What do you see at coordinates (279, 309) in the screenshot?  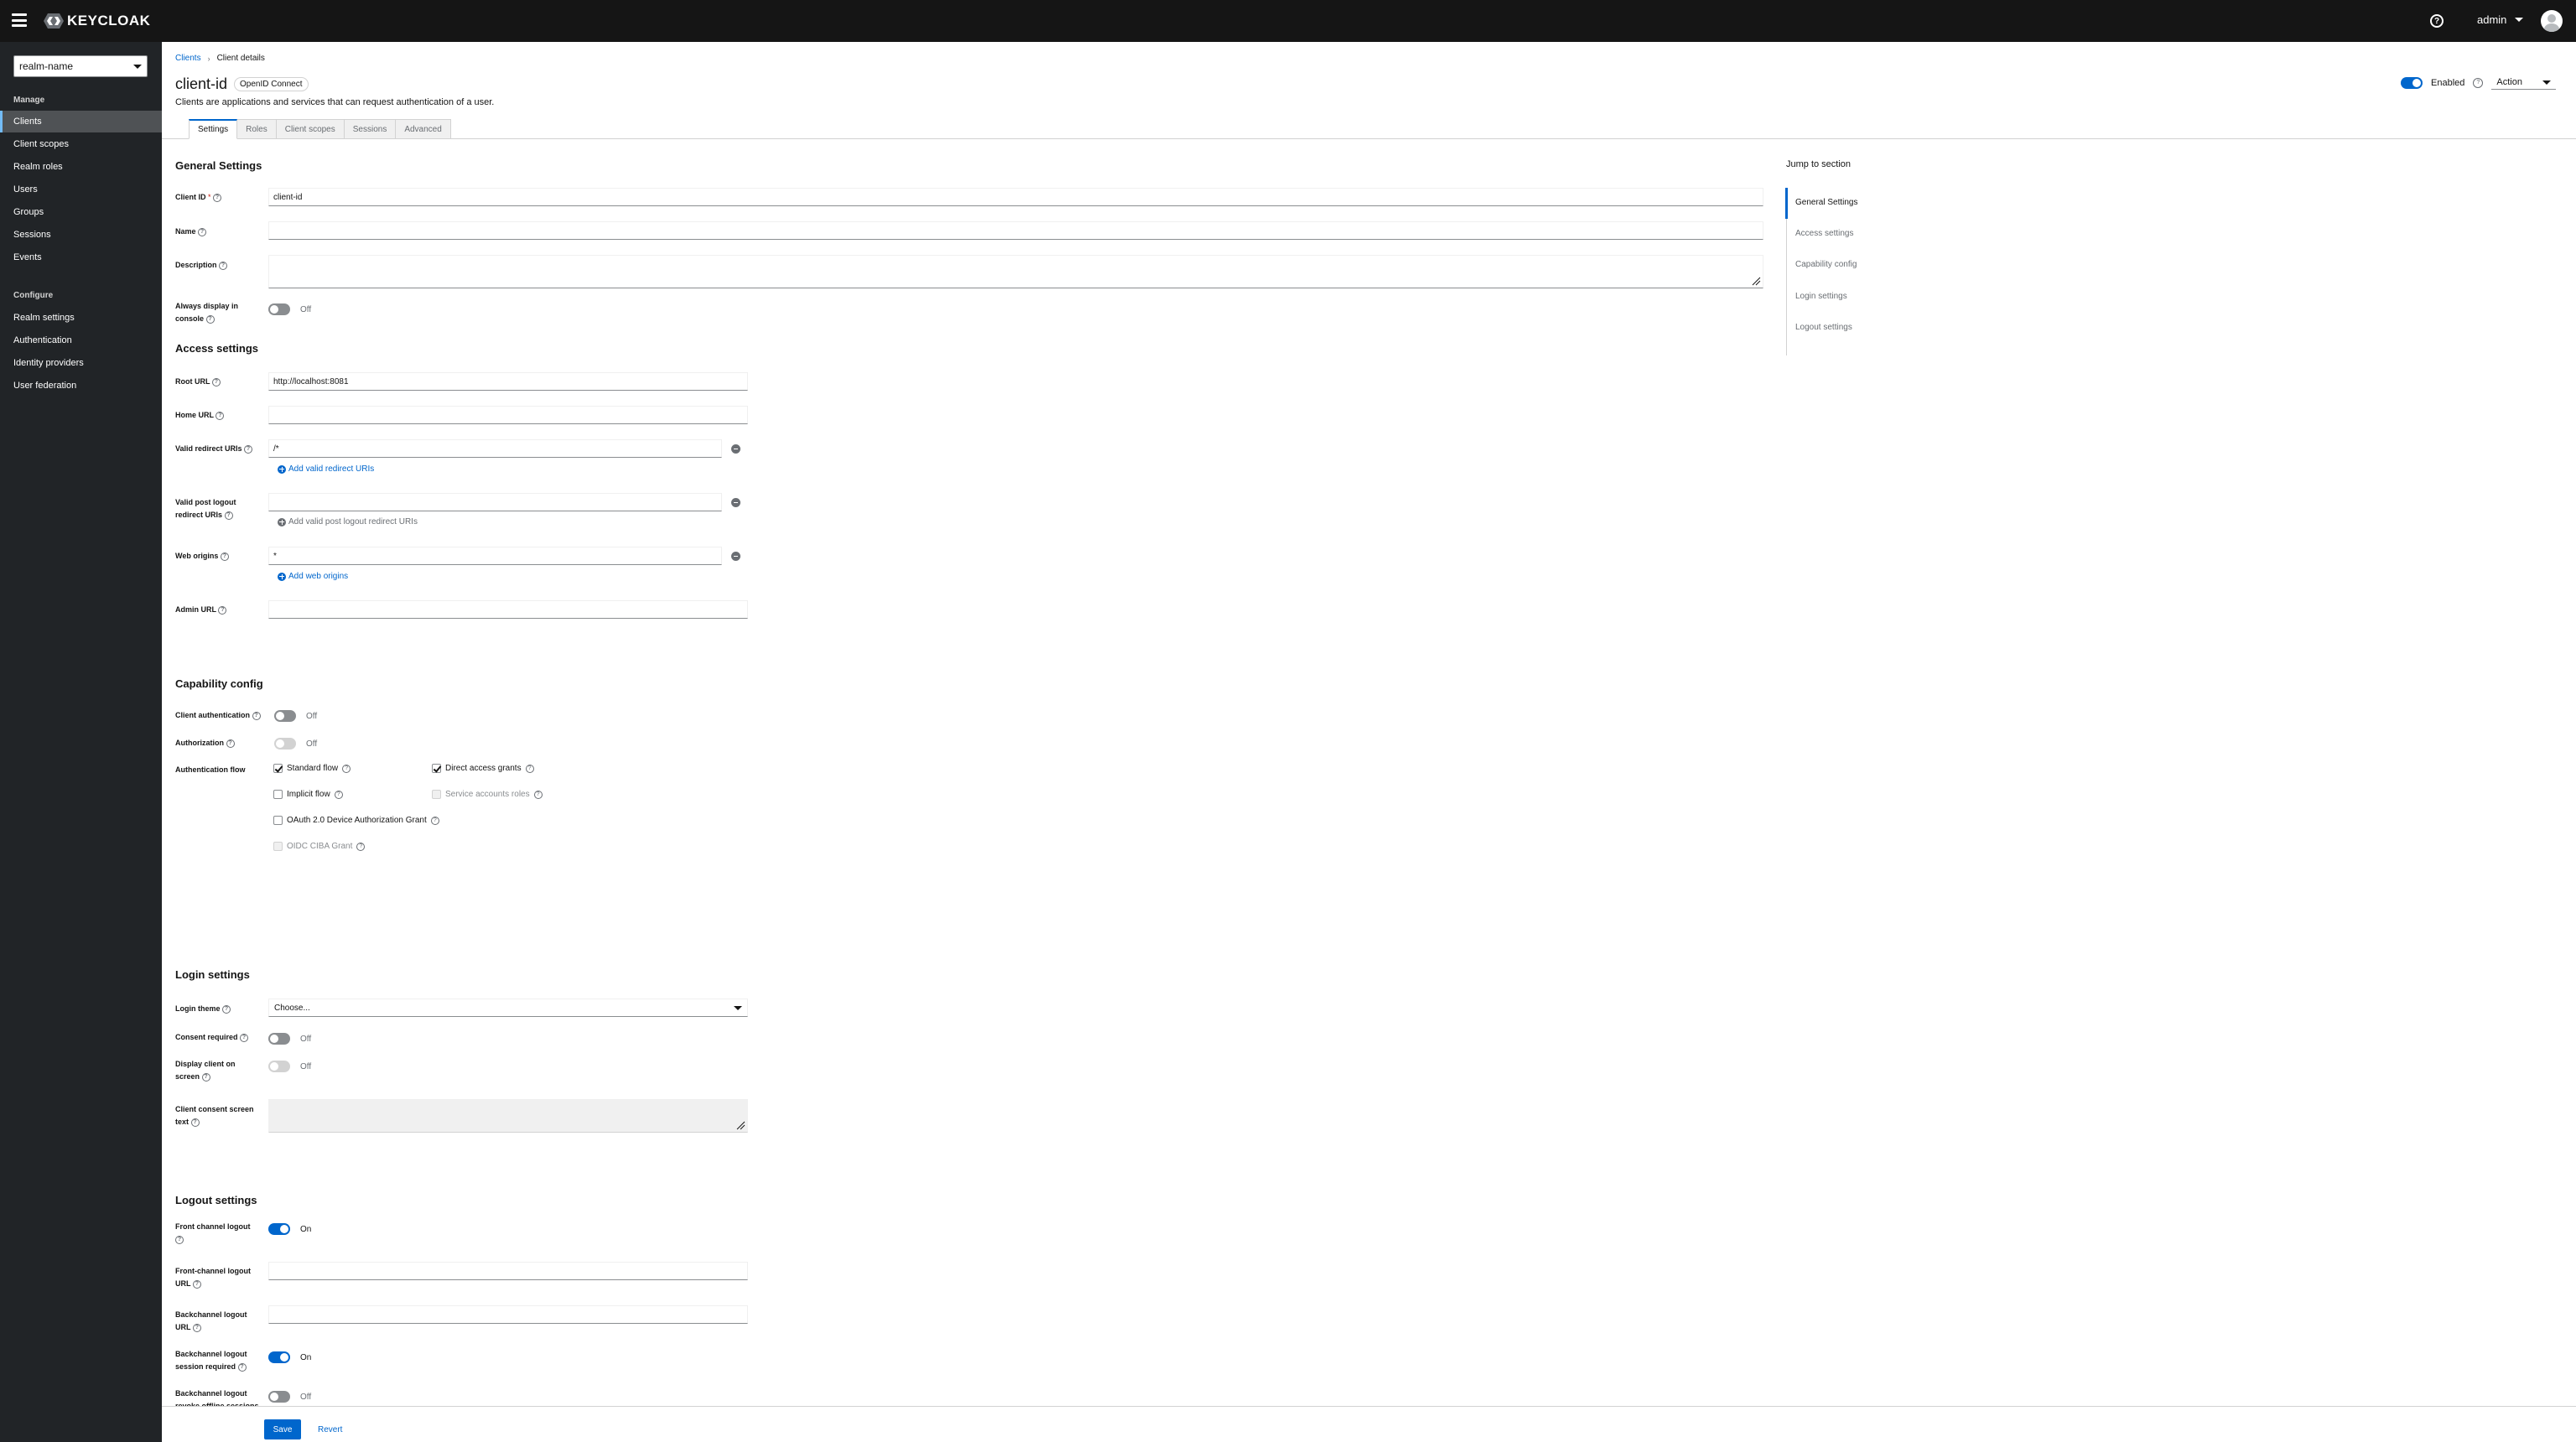 I see `always-display-toggle` at bounding box center [279, 309].